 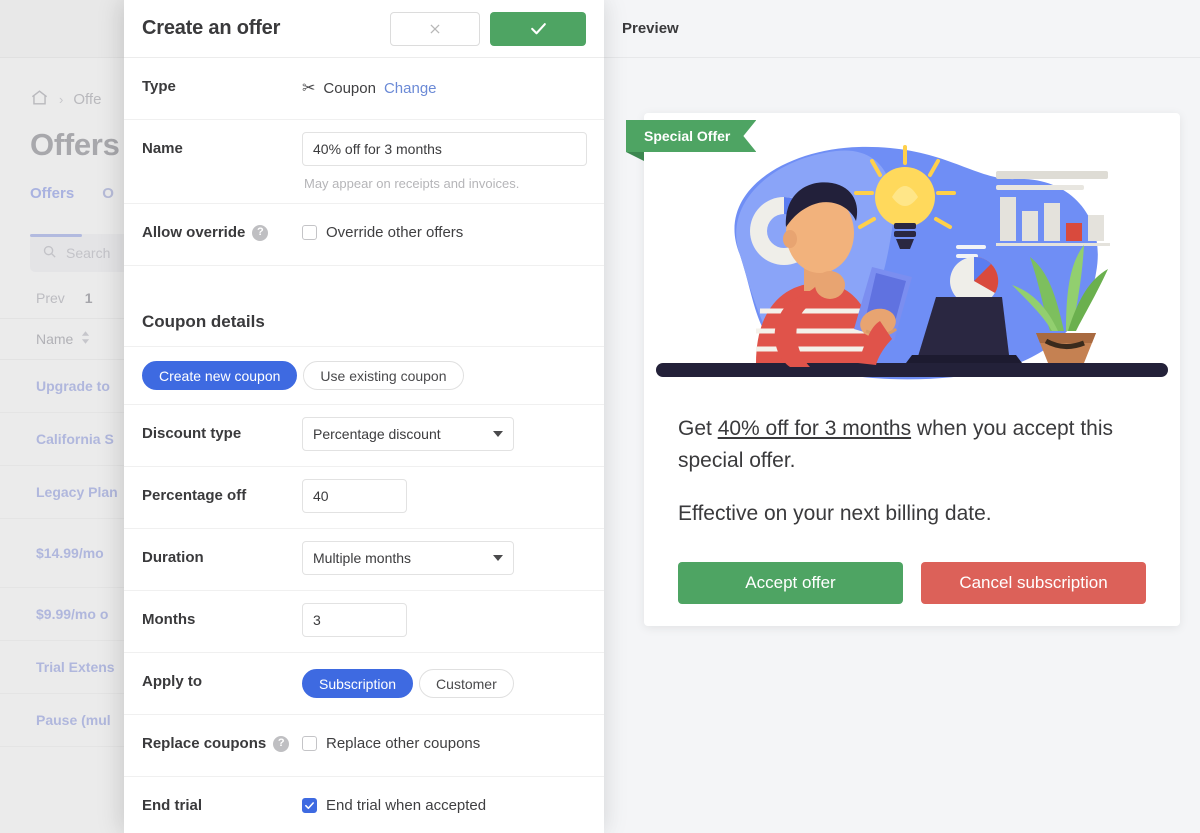 I want to click on ribbon-fold, so click(x=635, y=156).